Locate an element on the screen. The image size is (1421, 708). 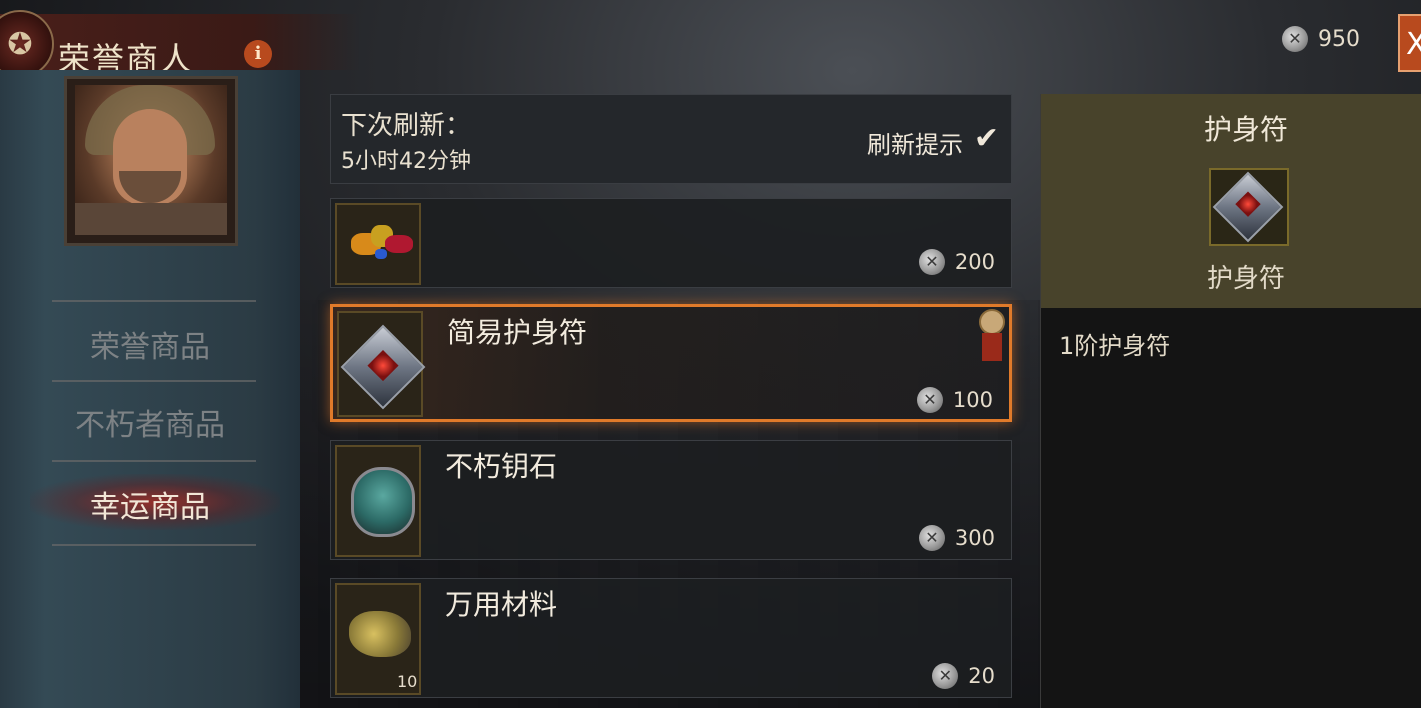
price-value: 100 is located at coordinates (972, 400).